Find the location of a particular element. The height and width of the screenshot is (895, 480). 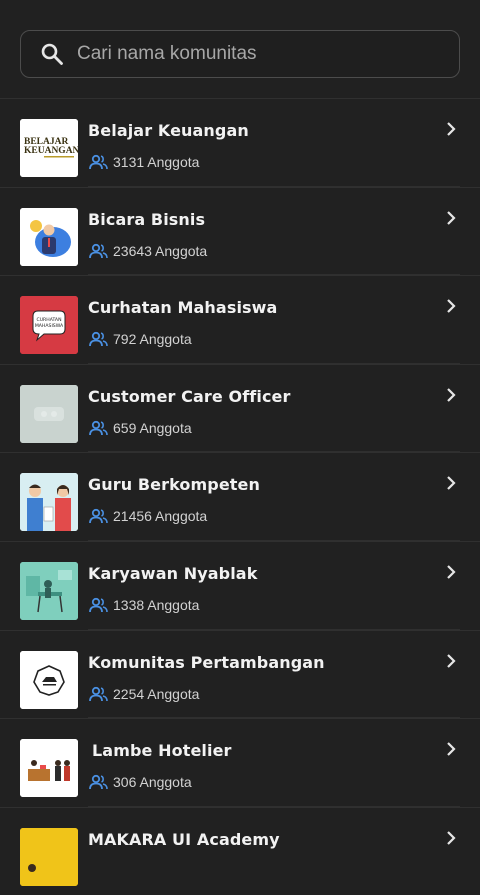

member-count: 3131 Anggota is located at coordinates (144, 162).